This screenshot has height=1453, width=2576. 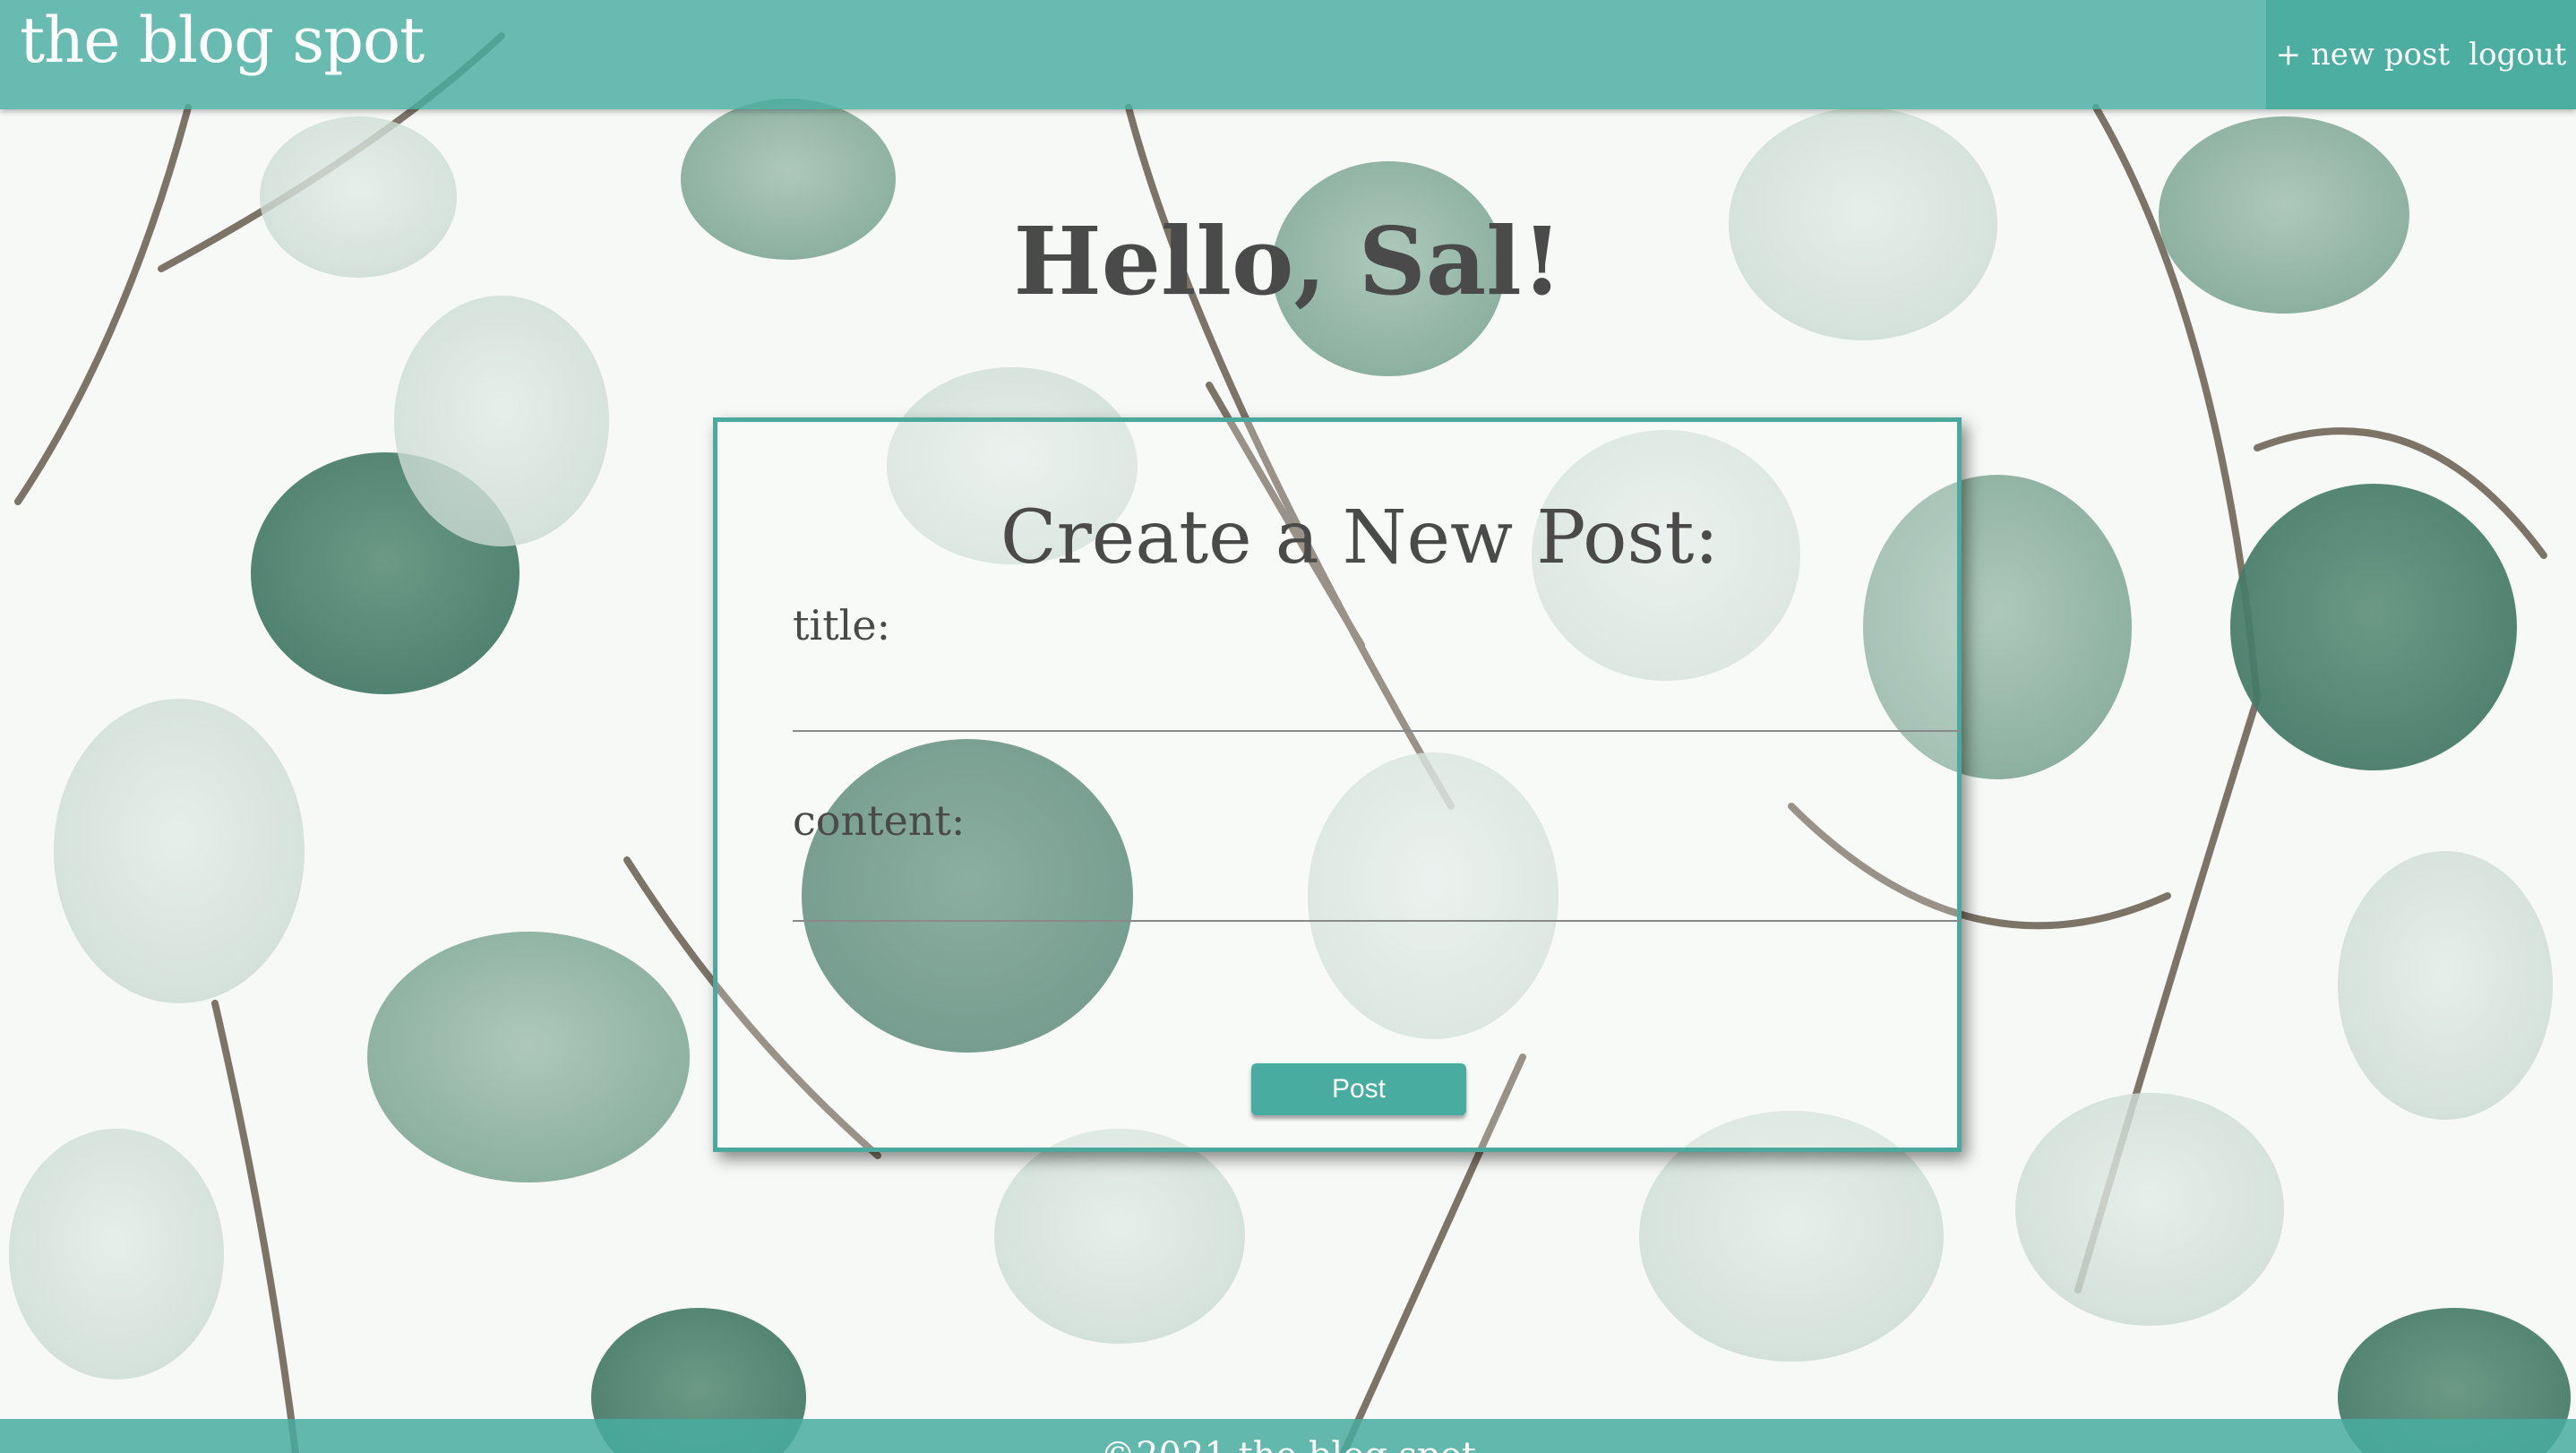 I want to click on title-label: title:, so click(x=842, y=625).